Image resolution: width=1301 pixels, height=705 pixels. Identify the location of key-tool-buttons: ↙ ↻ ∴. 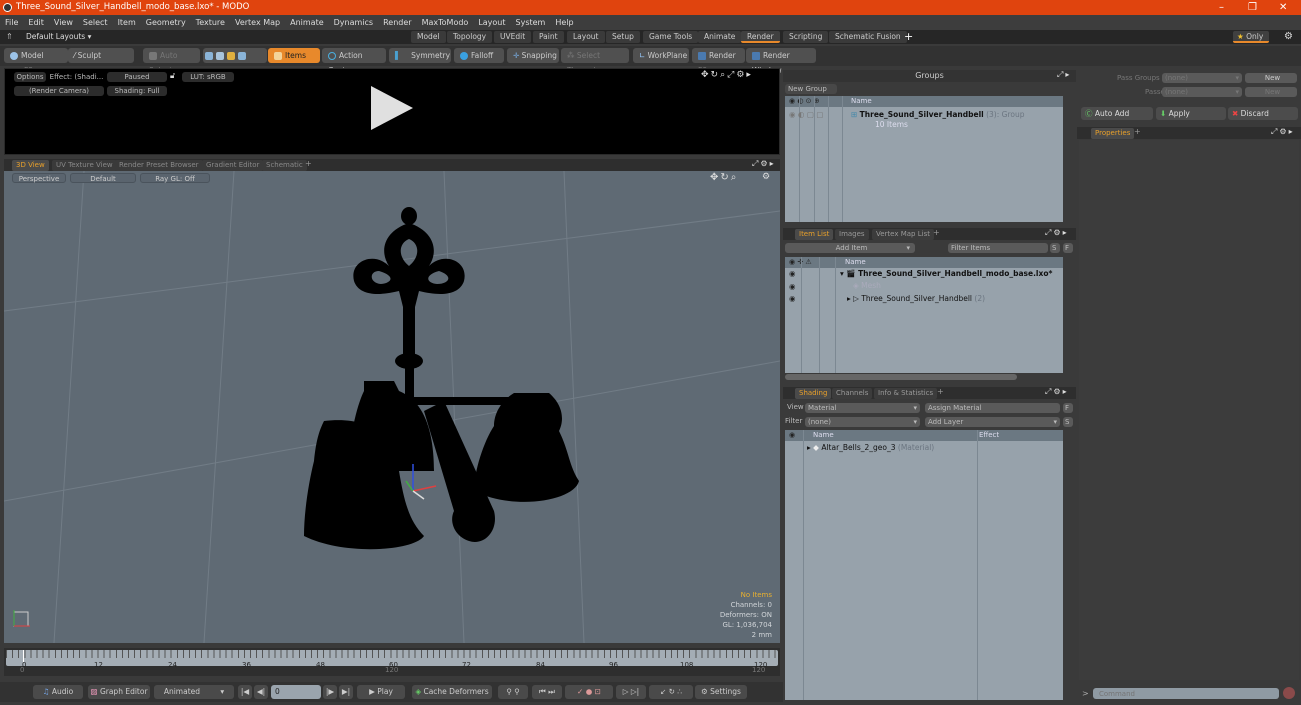
(671, 692).